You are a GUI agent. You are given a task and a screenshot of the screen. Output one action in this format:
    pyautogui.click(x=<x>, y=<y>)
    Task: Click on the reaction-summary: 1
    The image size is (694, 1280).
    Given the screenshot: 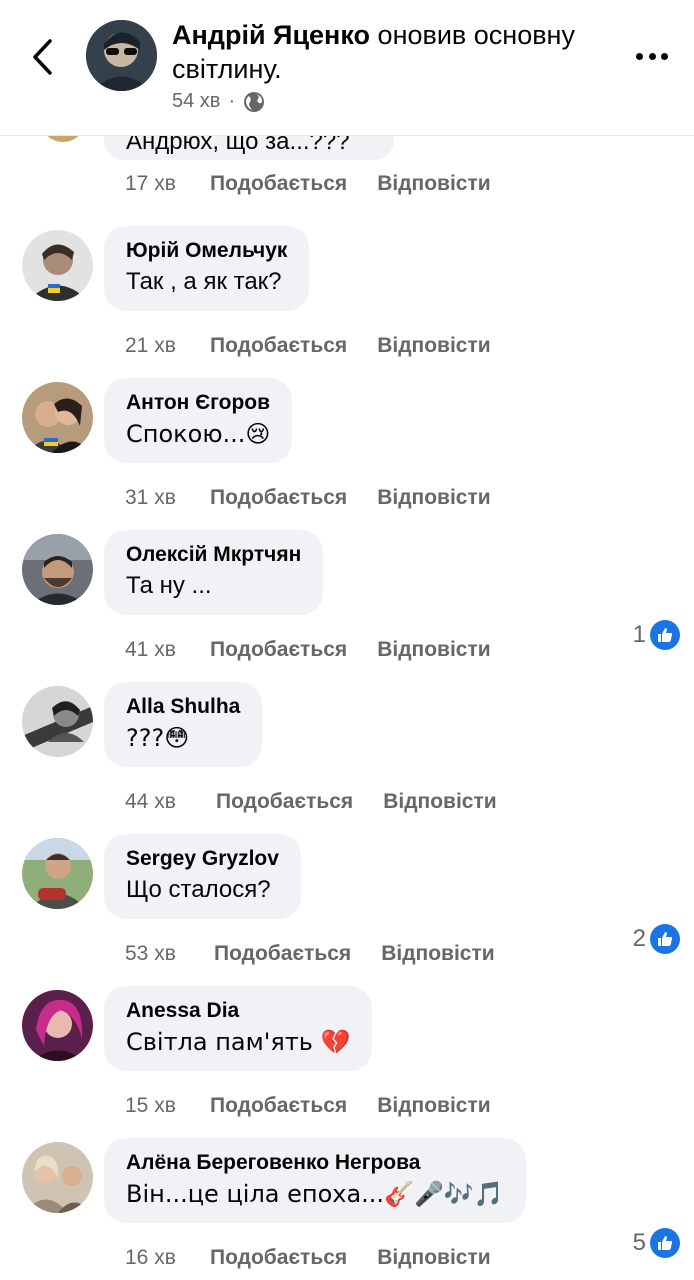 What is the action you would take?
    pyautogui.click(x=656, y=635)
    